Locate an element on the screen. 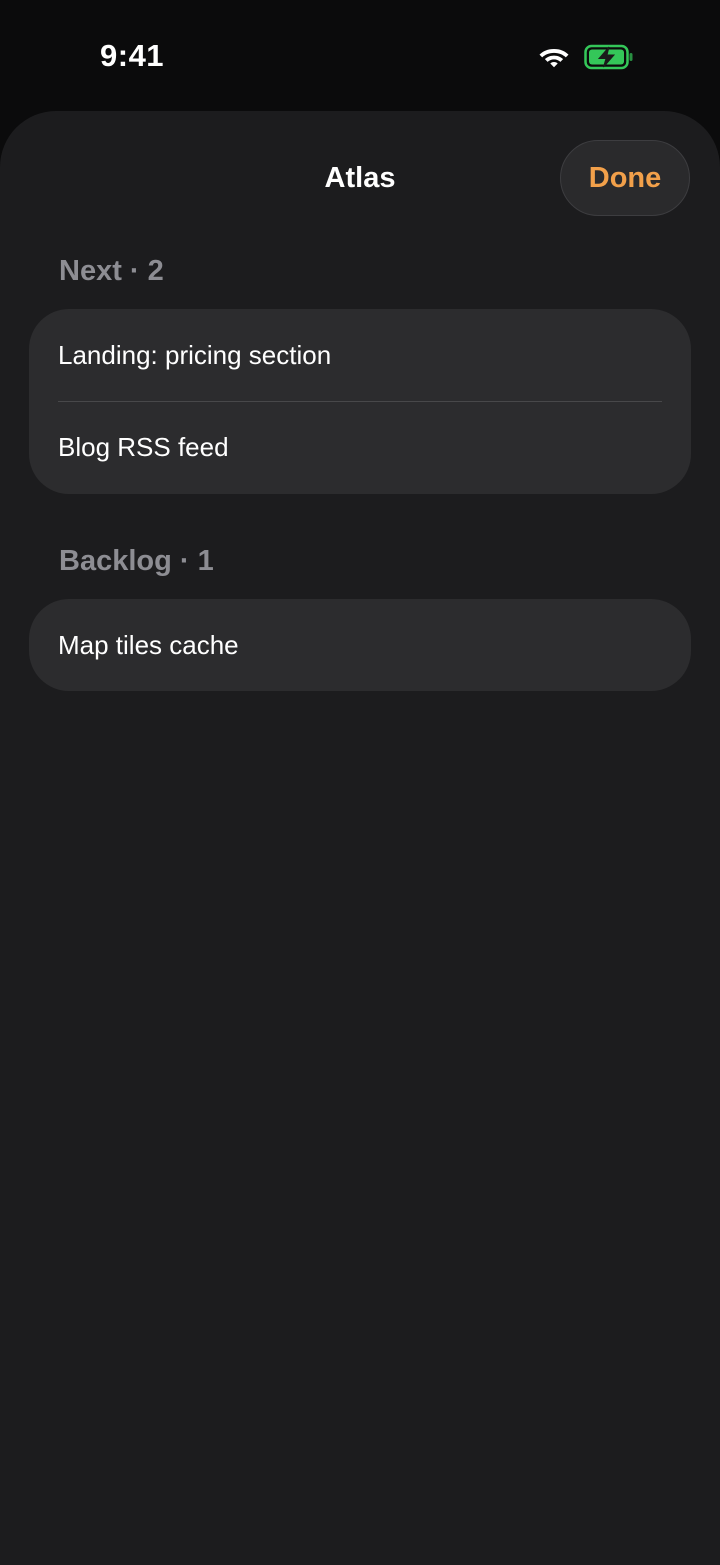  wifi-icon is located at coordinates (554, 57).